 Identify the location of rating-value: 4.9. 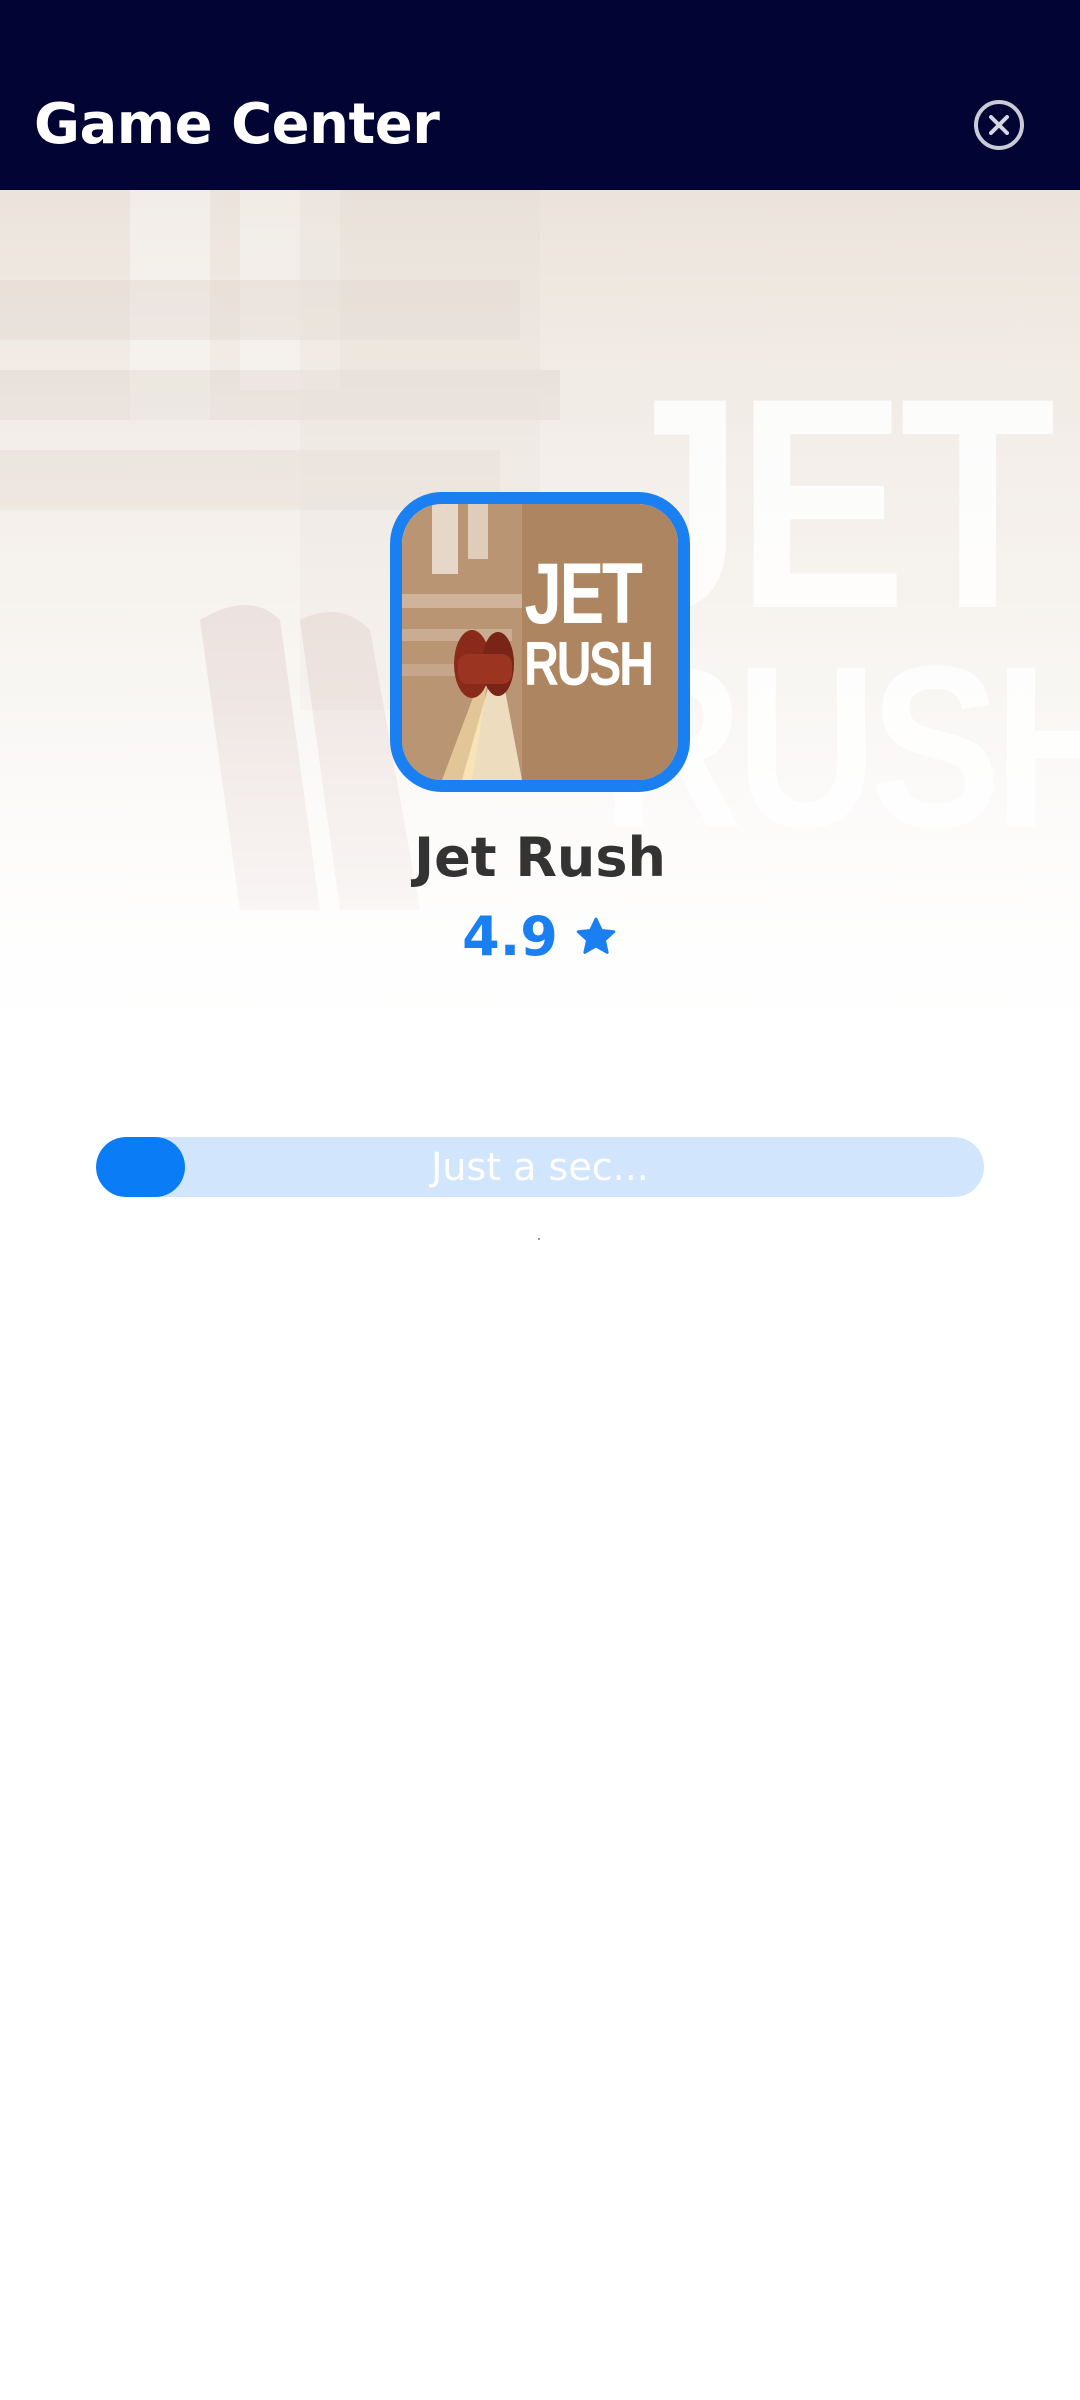
(510, 936).